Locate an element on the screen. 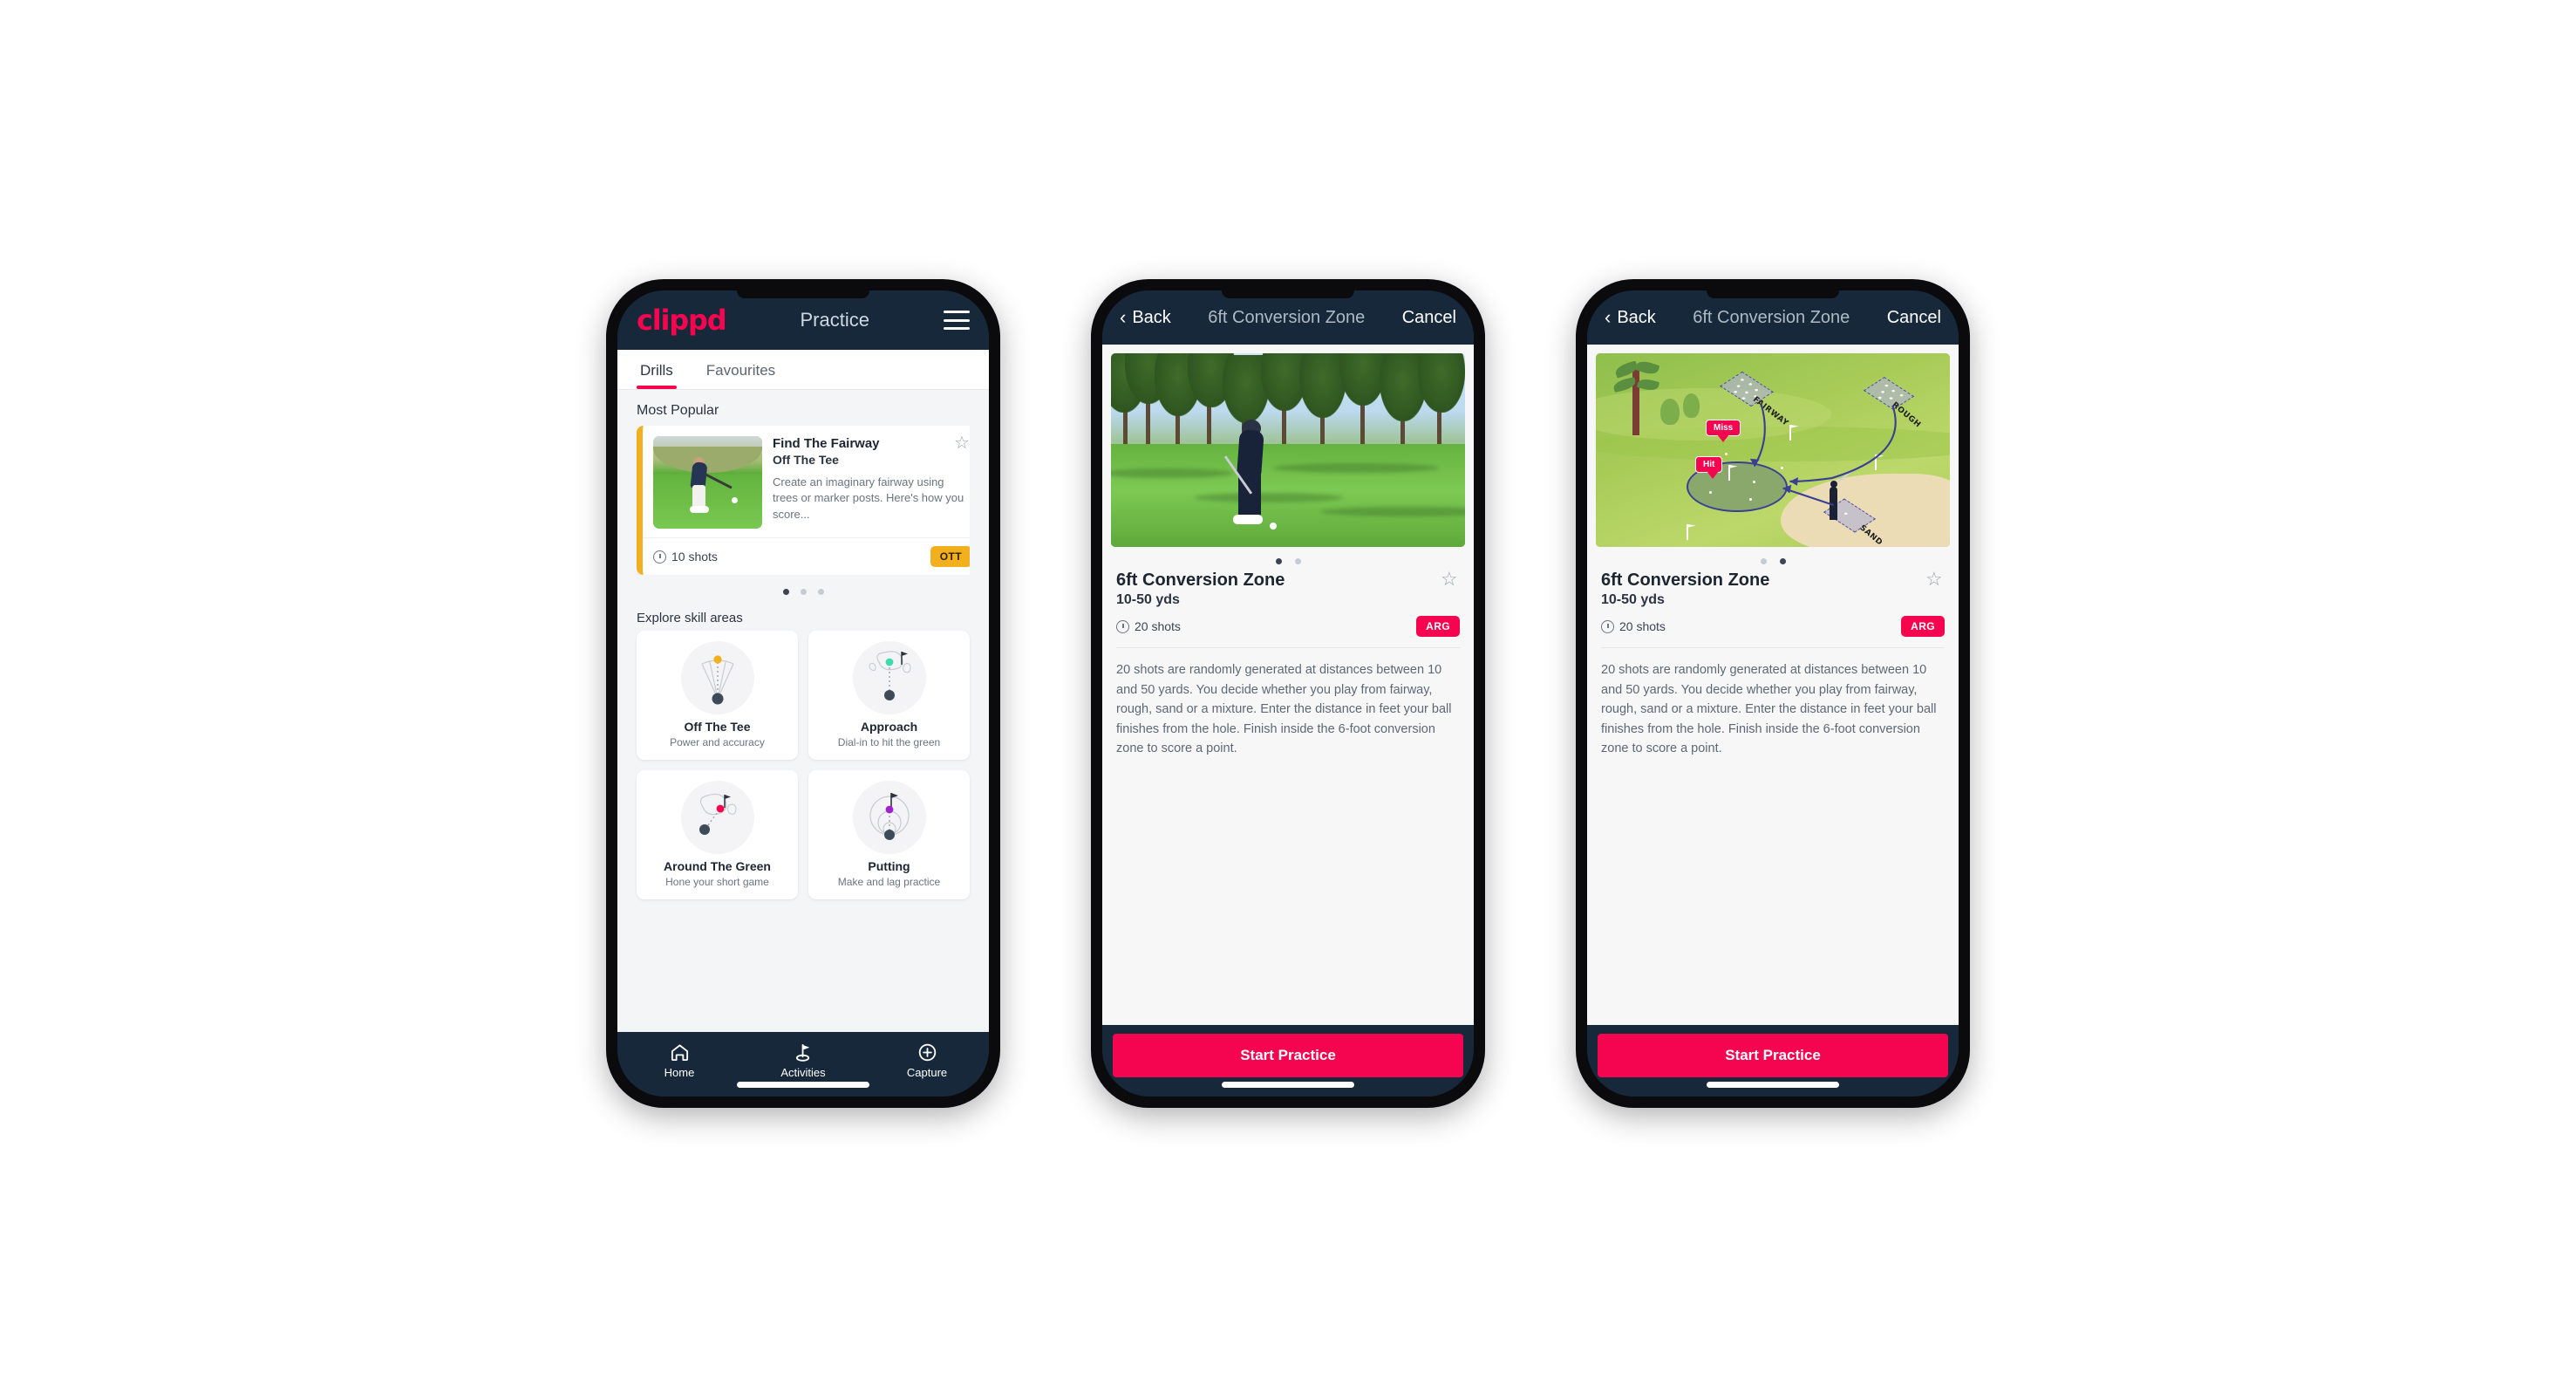 The height and width of the screenshot is (1387, 2576). skill-card-off-the-tee: Off The Tee Power and accuracy is located at coordinates (718, 696).